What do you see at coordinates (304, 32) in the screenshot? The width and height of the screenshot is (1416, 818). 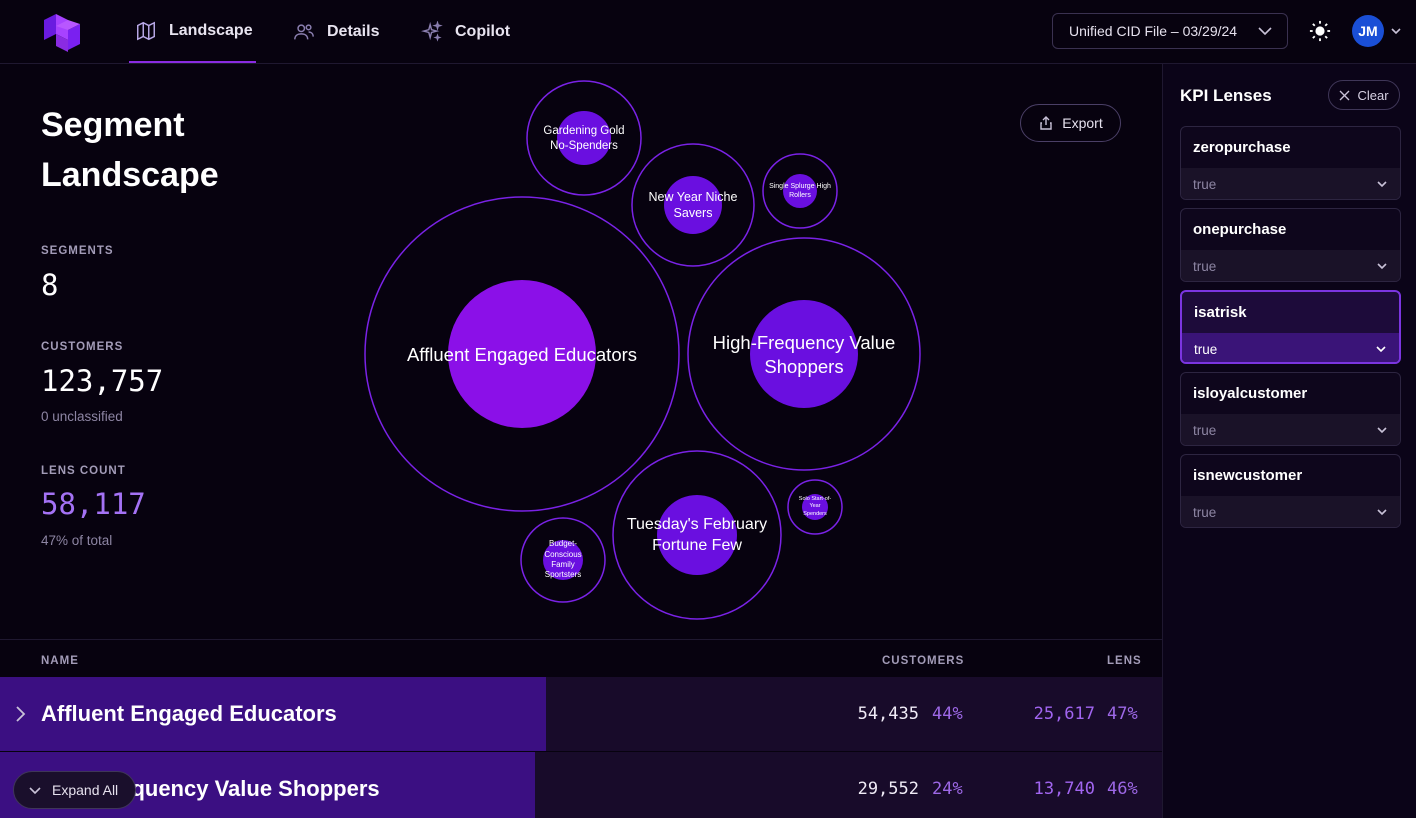 I see `users-icon` at bounding box center [304, 32].